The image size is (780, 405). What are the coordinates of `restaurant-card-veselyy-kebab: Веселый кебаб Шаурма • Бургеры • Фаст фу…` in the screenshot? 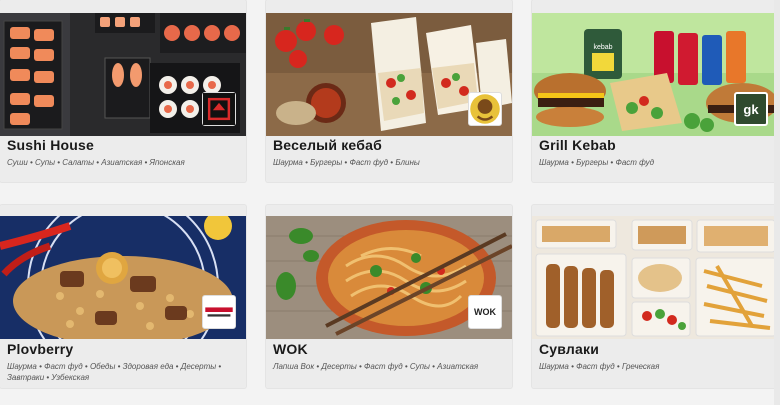 It's located at (389, 91).